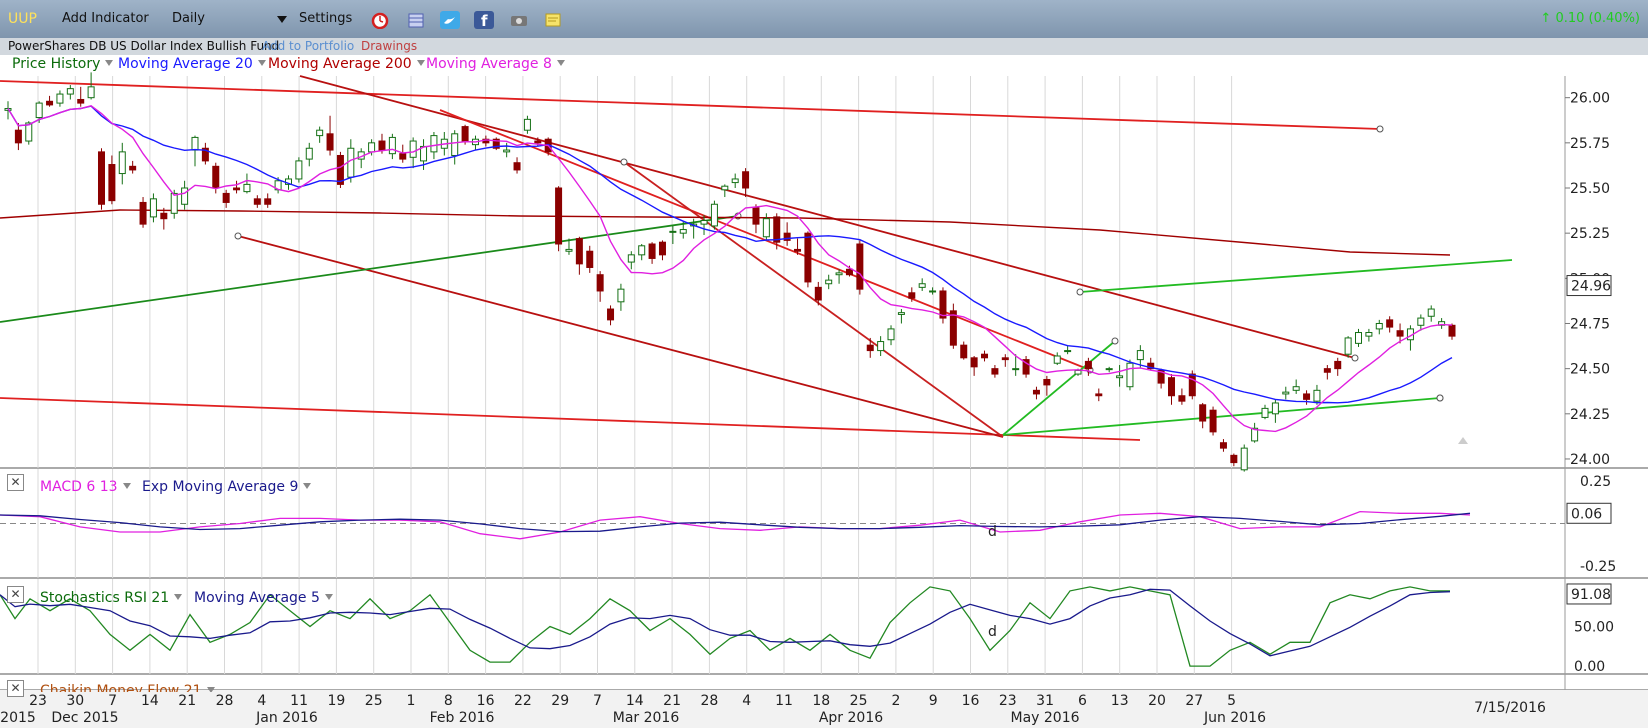 The height and width of the screenshot is (728, 1648). Describe the element at coordinates (261, 701) in the screenshot. I see `x-tick-label: 4` at that location.